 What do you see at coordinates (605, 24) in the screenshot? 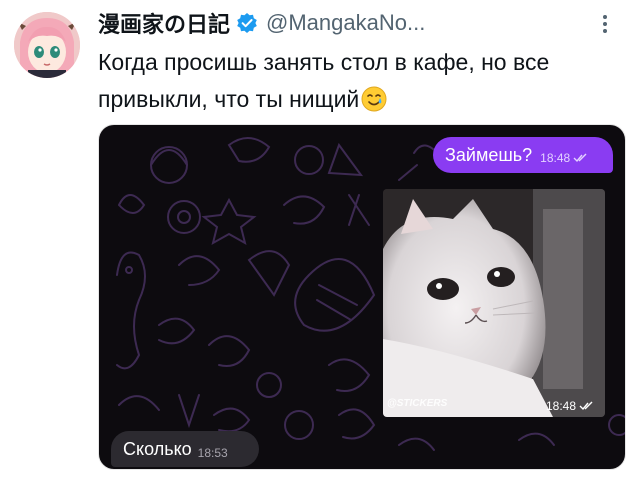
I see `more-options-icon` at bounding box center [605, 24].